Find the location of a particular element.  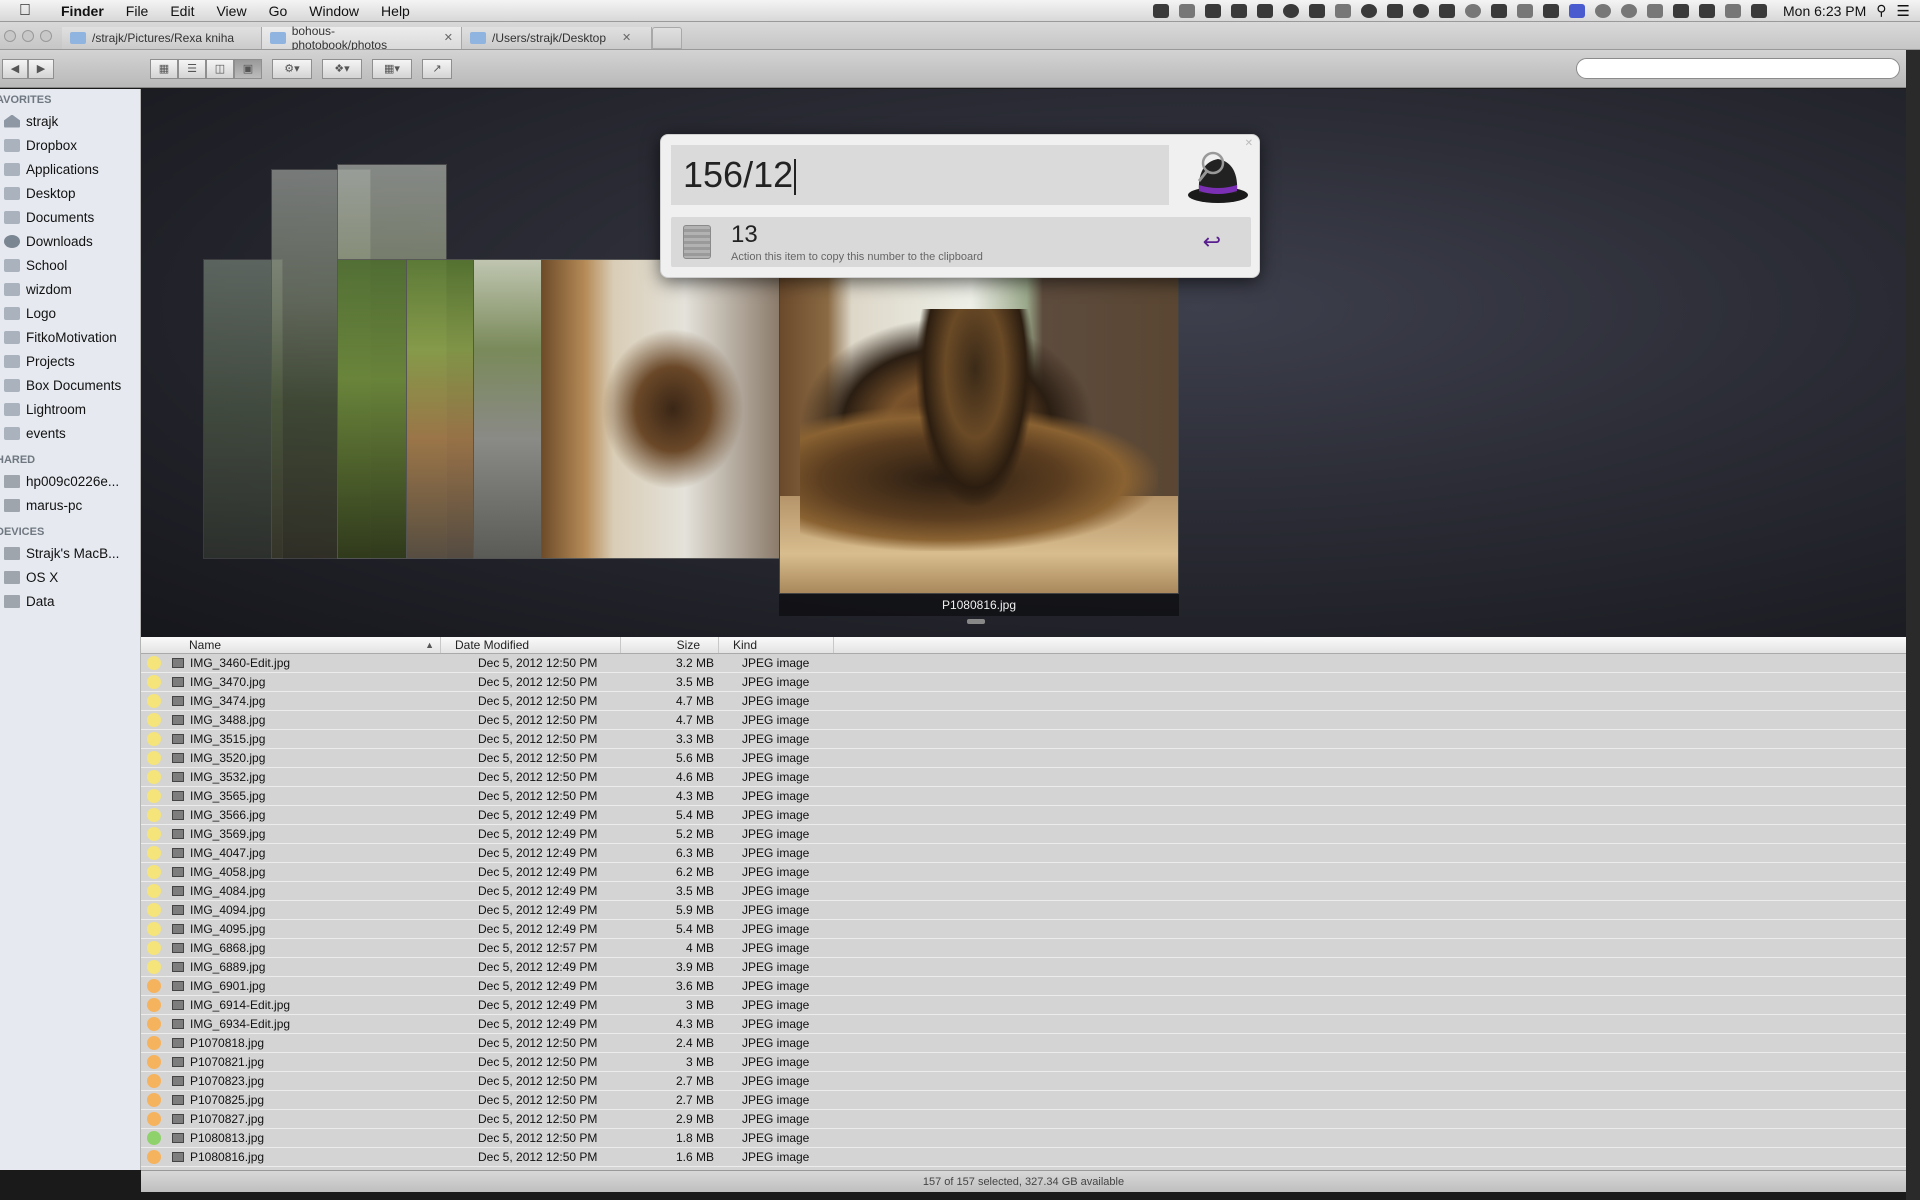

column-header-size: Size is located at coordinates (670, 645).